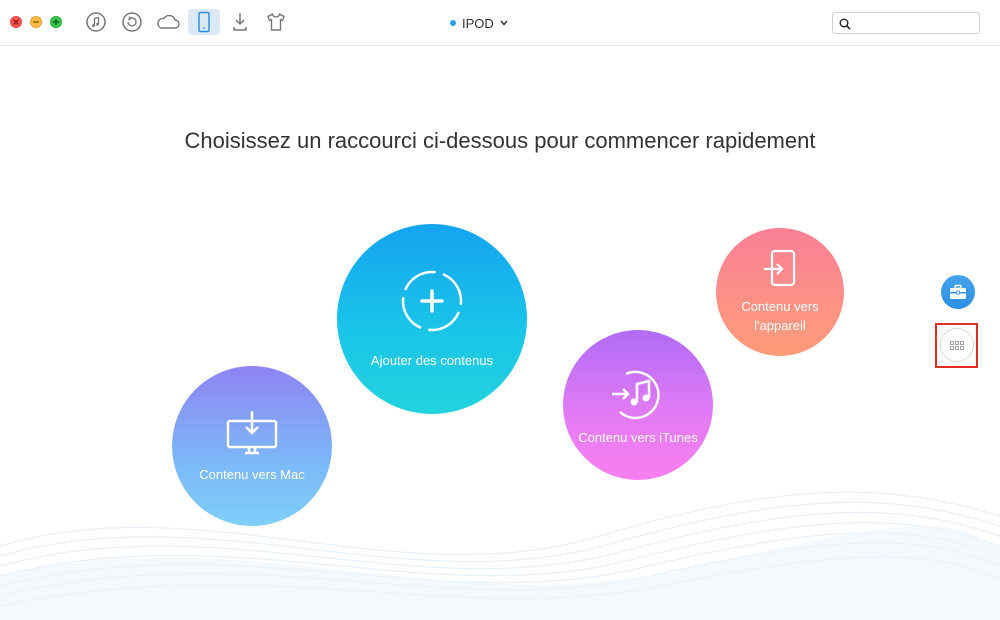 The height and width of the screenshot is (620, 1000). Describe the element at coordinates (453, 23) in the screenshot. I see `device-status-dot` at that location.